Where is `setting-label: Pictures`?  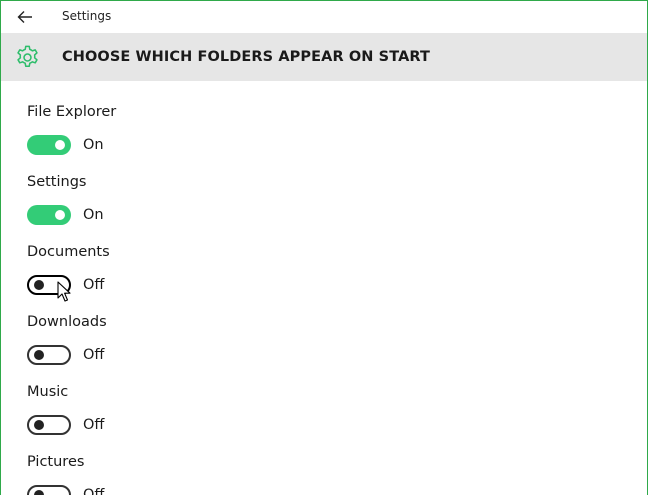 setting-label: Pictures is located at coordinates (56, 462).